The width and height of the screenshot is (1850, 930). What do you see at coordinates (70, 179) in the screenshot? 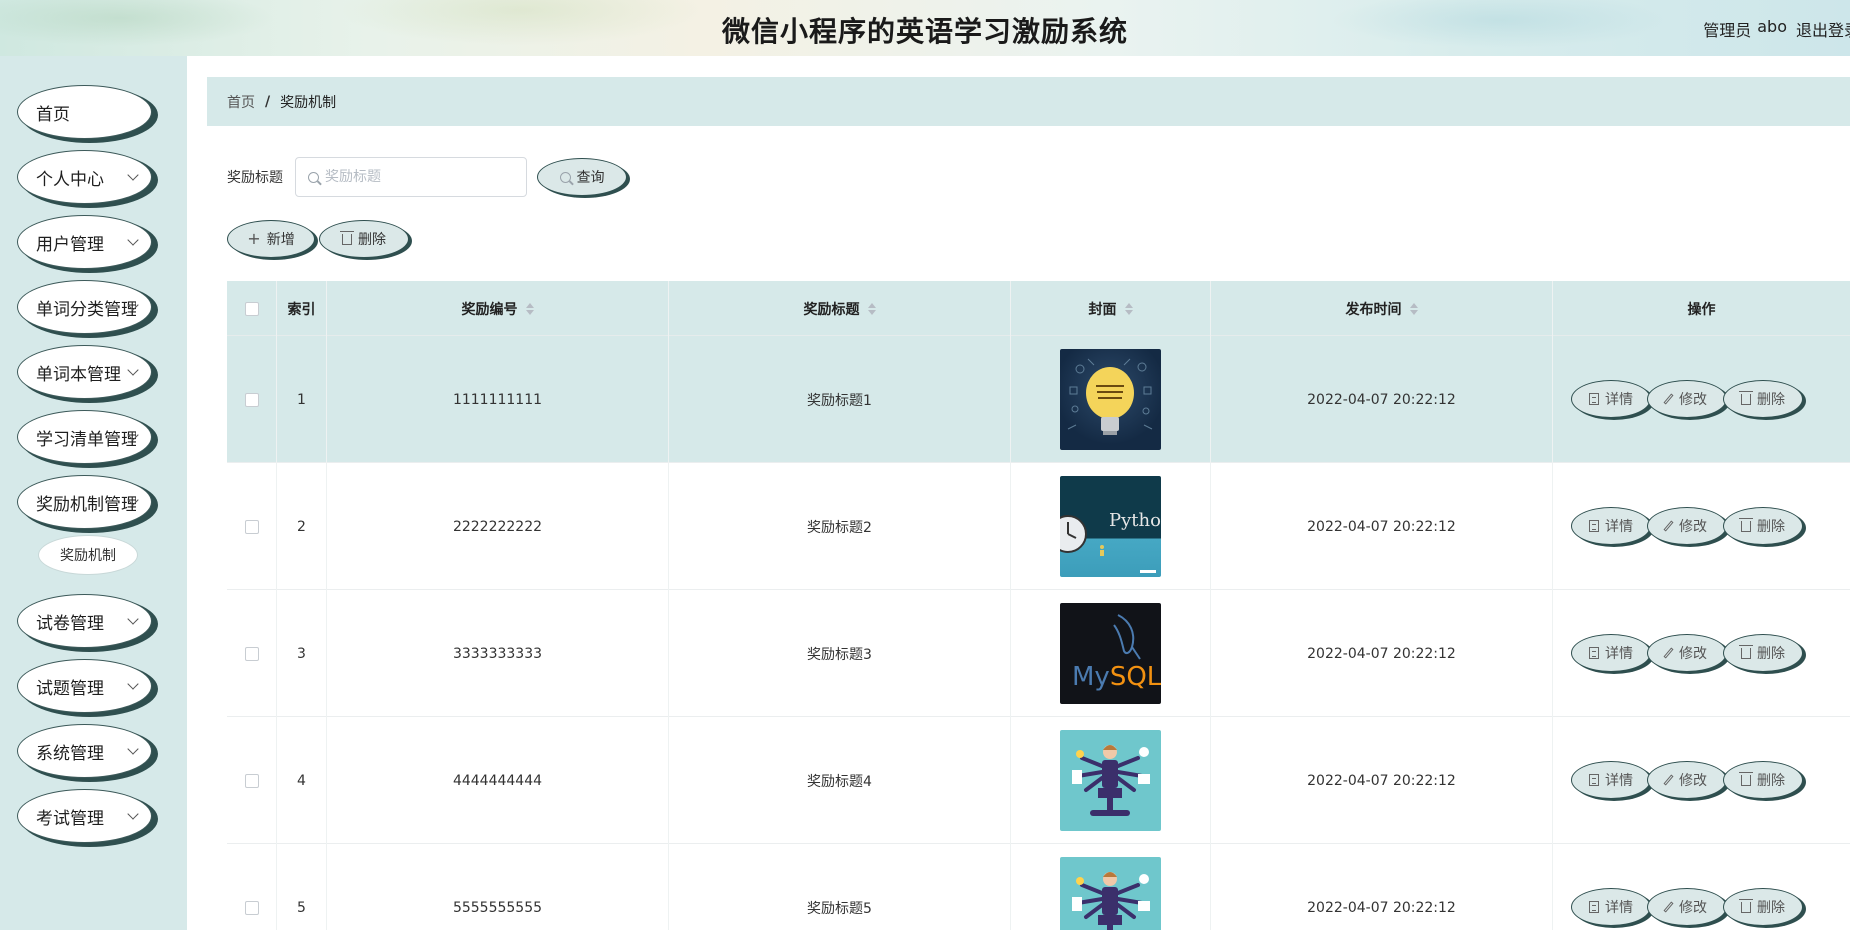
I see `sidebar-item-label: 个人中心` at bounding box center [70, 179].